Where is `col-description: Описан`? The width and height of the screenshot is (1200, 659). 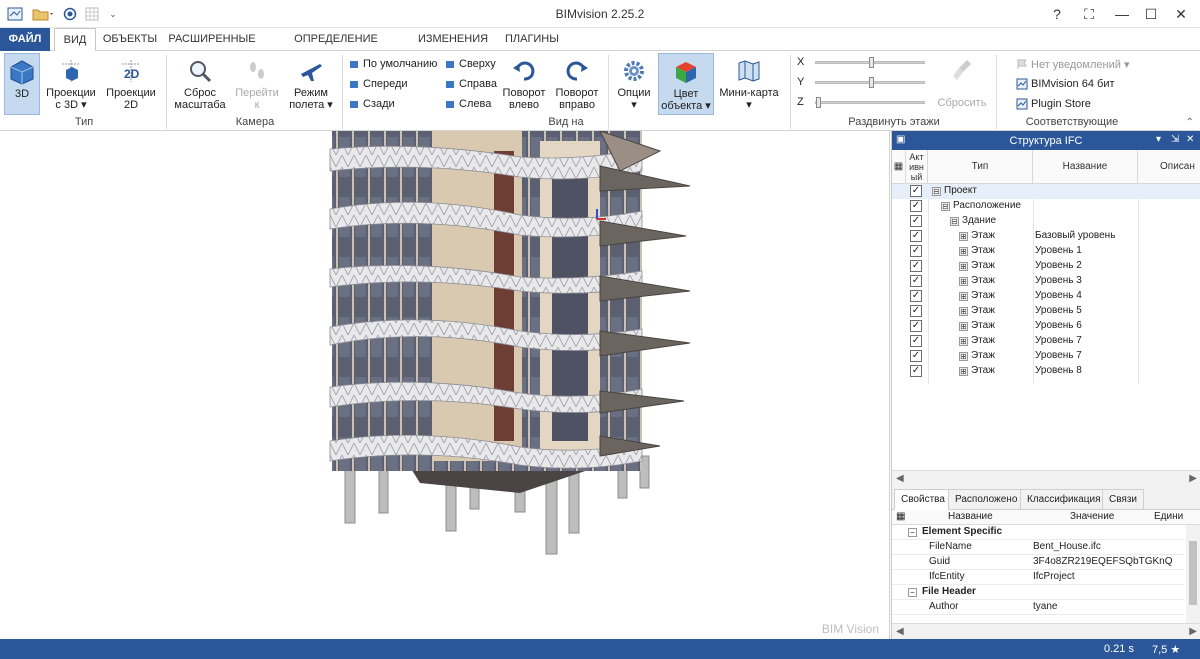 col-description: Описан is located at coordinates (1169, 167).